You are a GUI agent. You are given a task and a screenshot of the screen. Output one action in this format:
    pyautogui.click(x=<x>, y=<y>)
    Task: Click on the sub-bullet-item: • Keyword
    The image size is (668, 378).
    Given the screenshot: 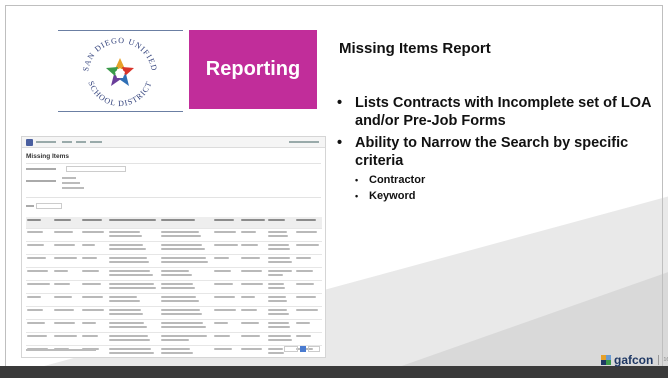 What is the action you would take?
    pyautogui.click(x=506, y=196)
    